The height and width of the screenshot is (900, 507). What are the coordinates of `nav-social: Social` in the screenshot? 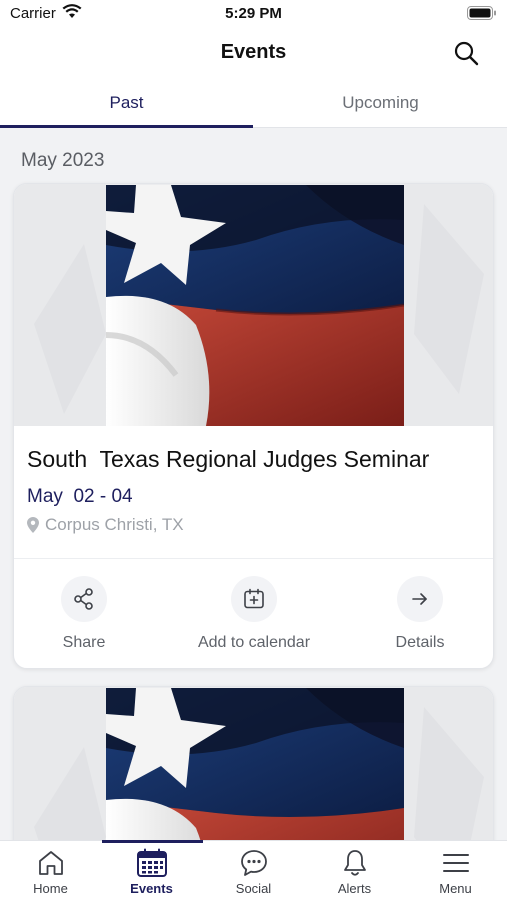 It's located at (253, 870).